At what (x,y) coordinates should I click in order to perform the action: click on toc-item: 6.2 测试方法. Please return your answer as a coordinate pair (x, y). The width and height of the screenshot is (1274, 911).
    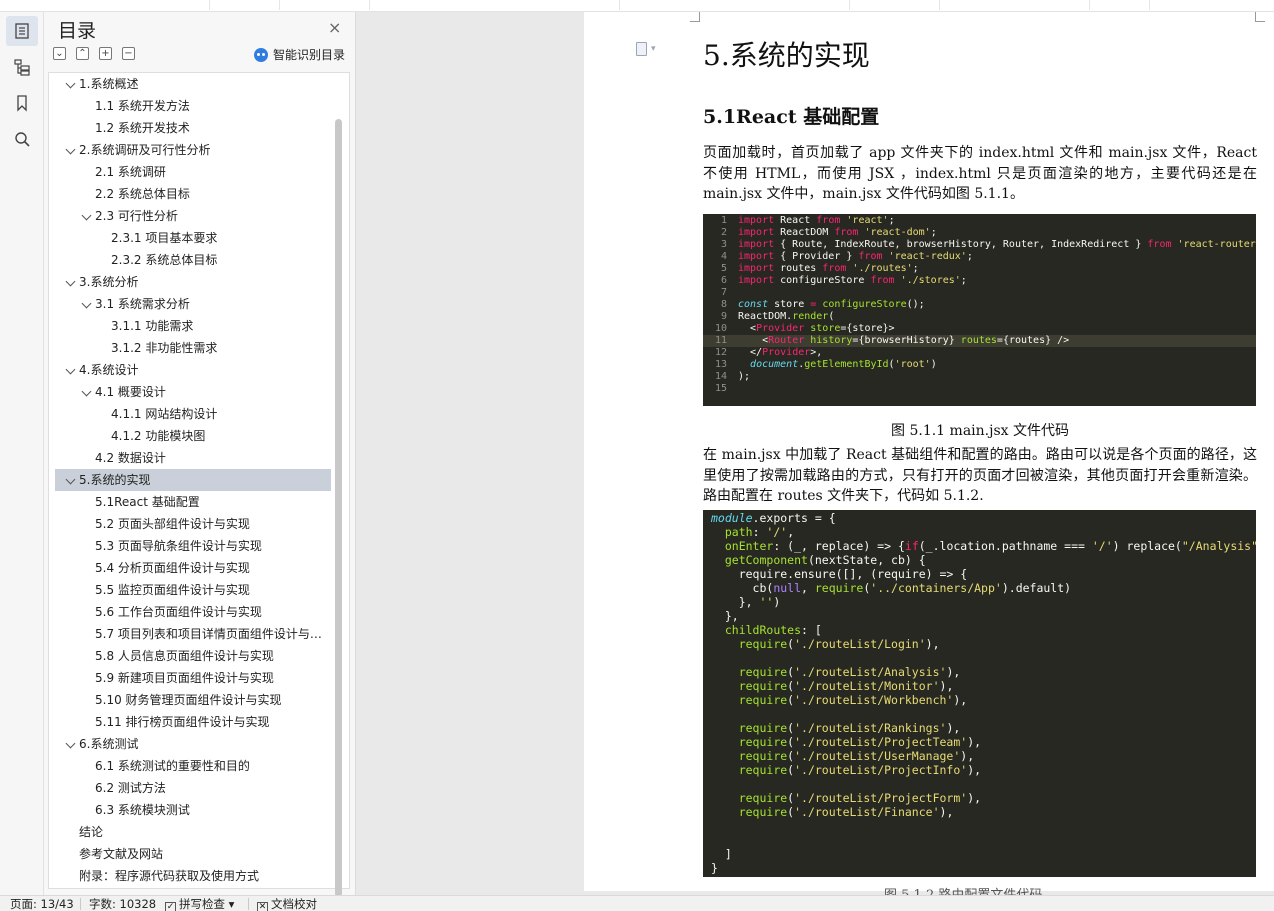
    Looking at the image, I should click on (193, 788).